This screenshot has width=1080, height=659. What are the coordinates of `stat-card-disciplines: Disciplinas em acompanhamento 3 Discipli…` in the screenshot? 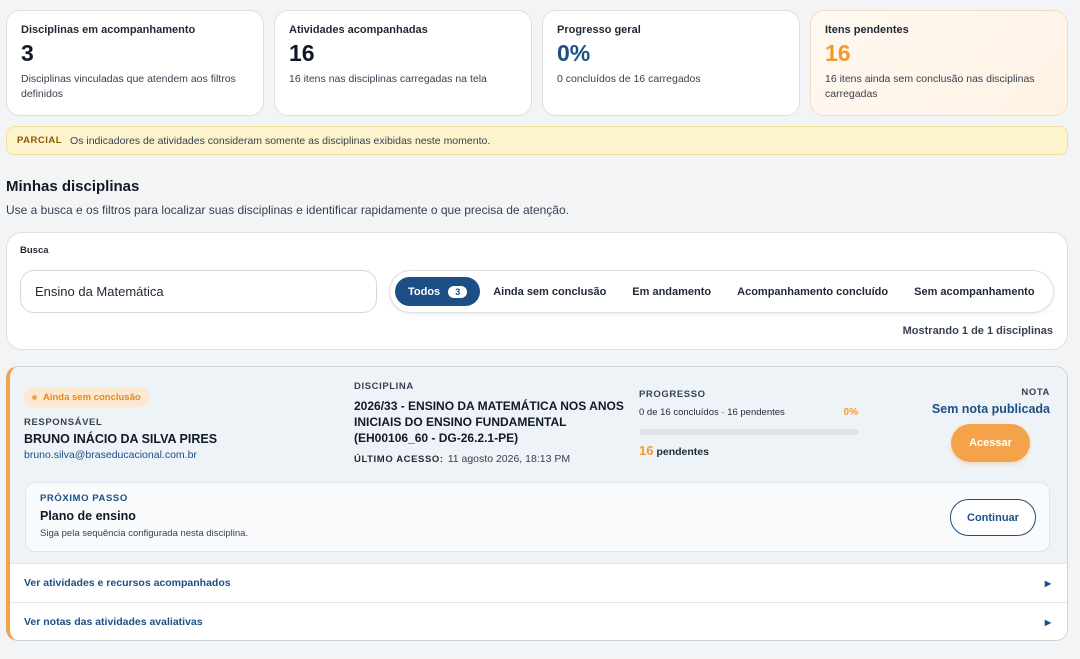 It's located at (135, 63).